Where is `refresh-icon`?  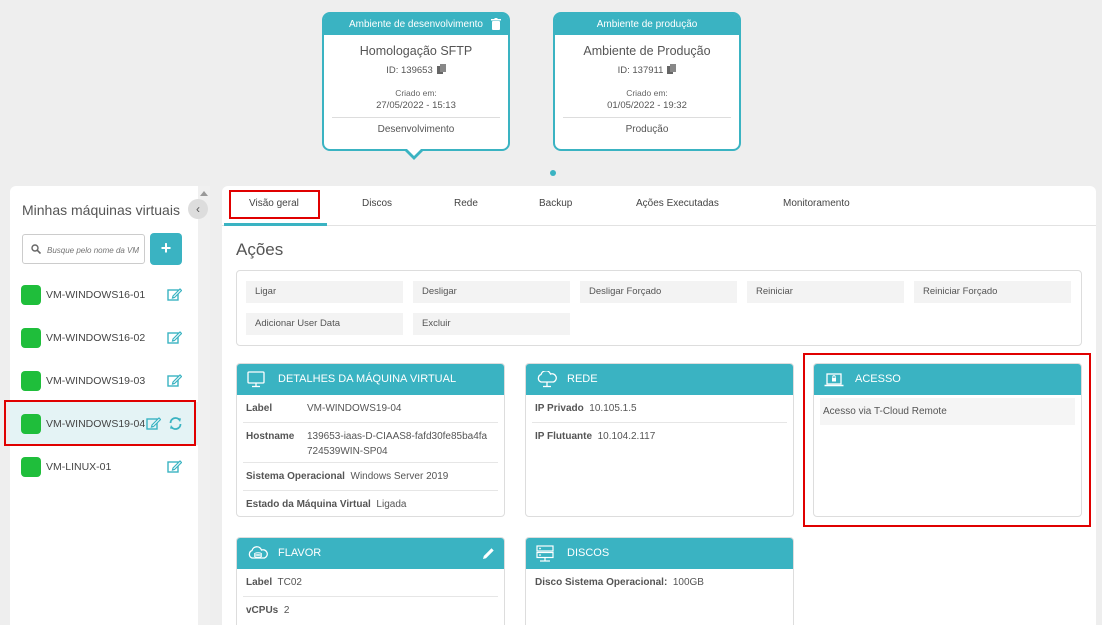 refresh-icon is located at coordinates (175, 423).